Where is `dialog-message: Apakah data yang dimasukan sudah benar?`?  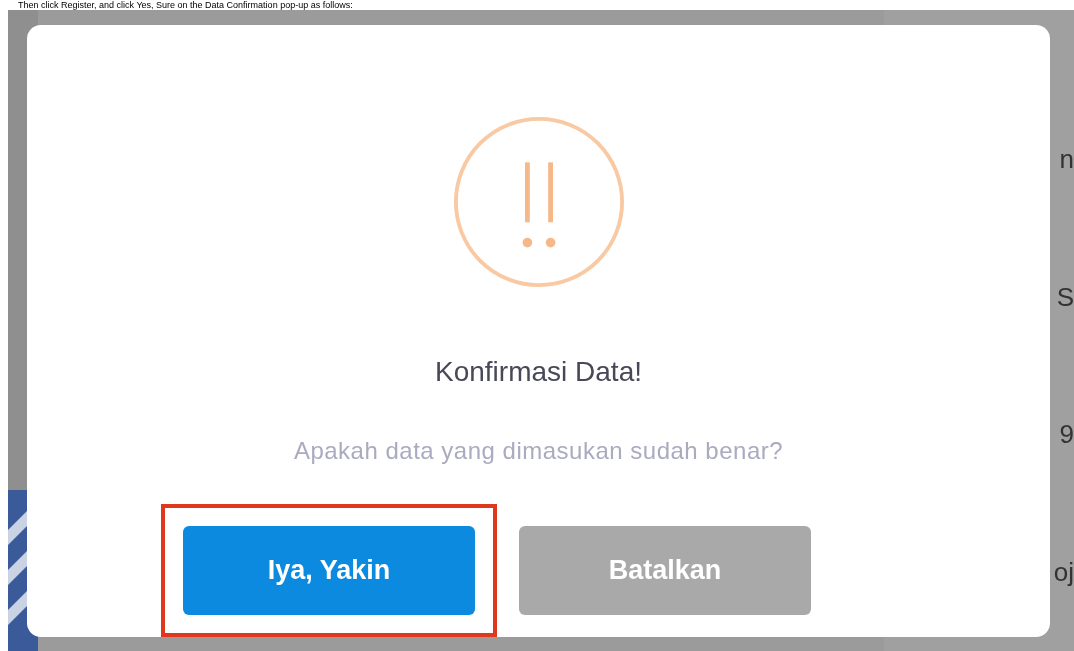
dialog-message: Apakah data yang dimasukan sudah benar? is located at coordinates (538, 451).